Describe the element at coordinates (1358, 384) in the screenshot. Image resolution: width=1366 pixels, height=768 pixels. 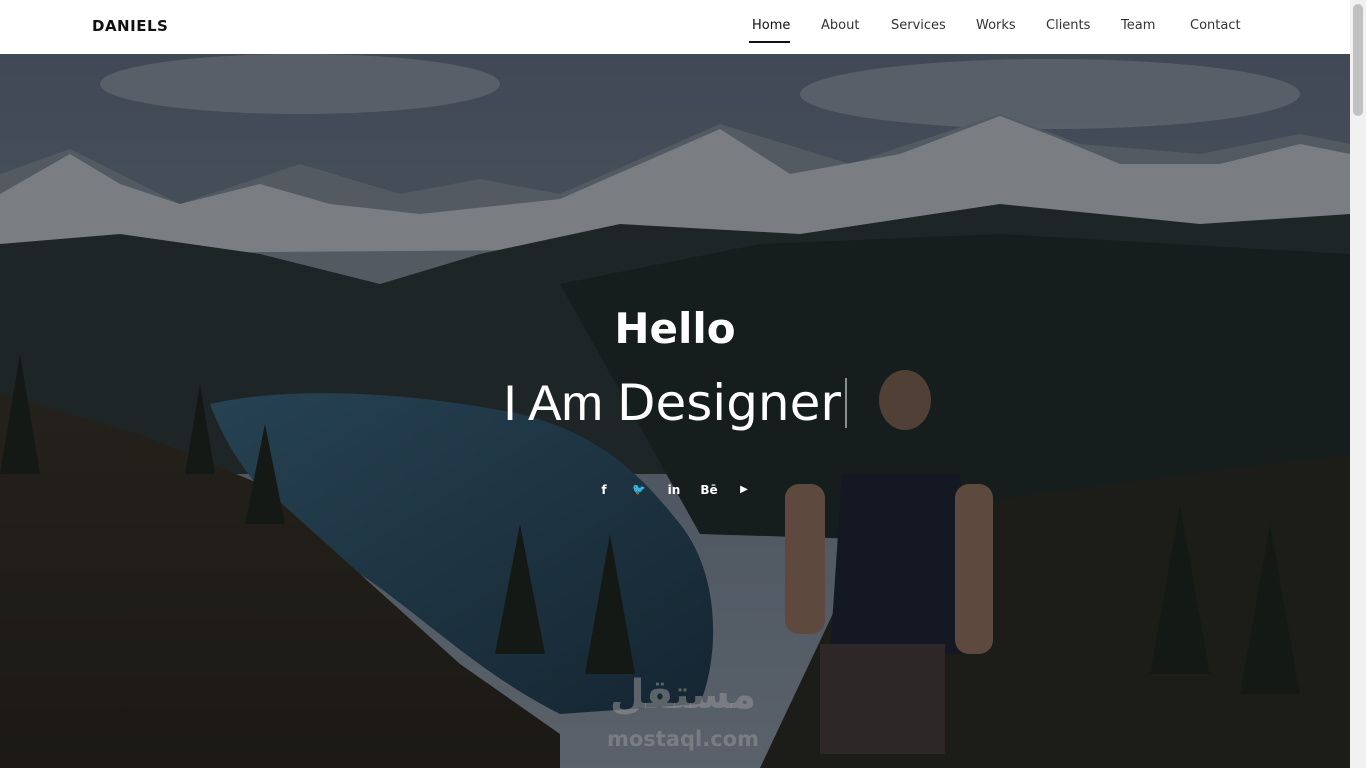
I see `page-scrollbar` at that location.